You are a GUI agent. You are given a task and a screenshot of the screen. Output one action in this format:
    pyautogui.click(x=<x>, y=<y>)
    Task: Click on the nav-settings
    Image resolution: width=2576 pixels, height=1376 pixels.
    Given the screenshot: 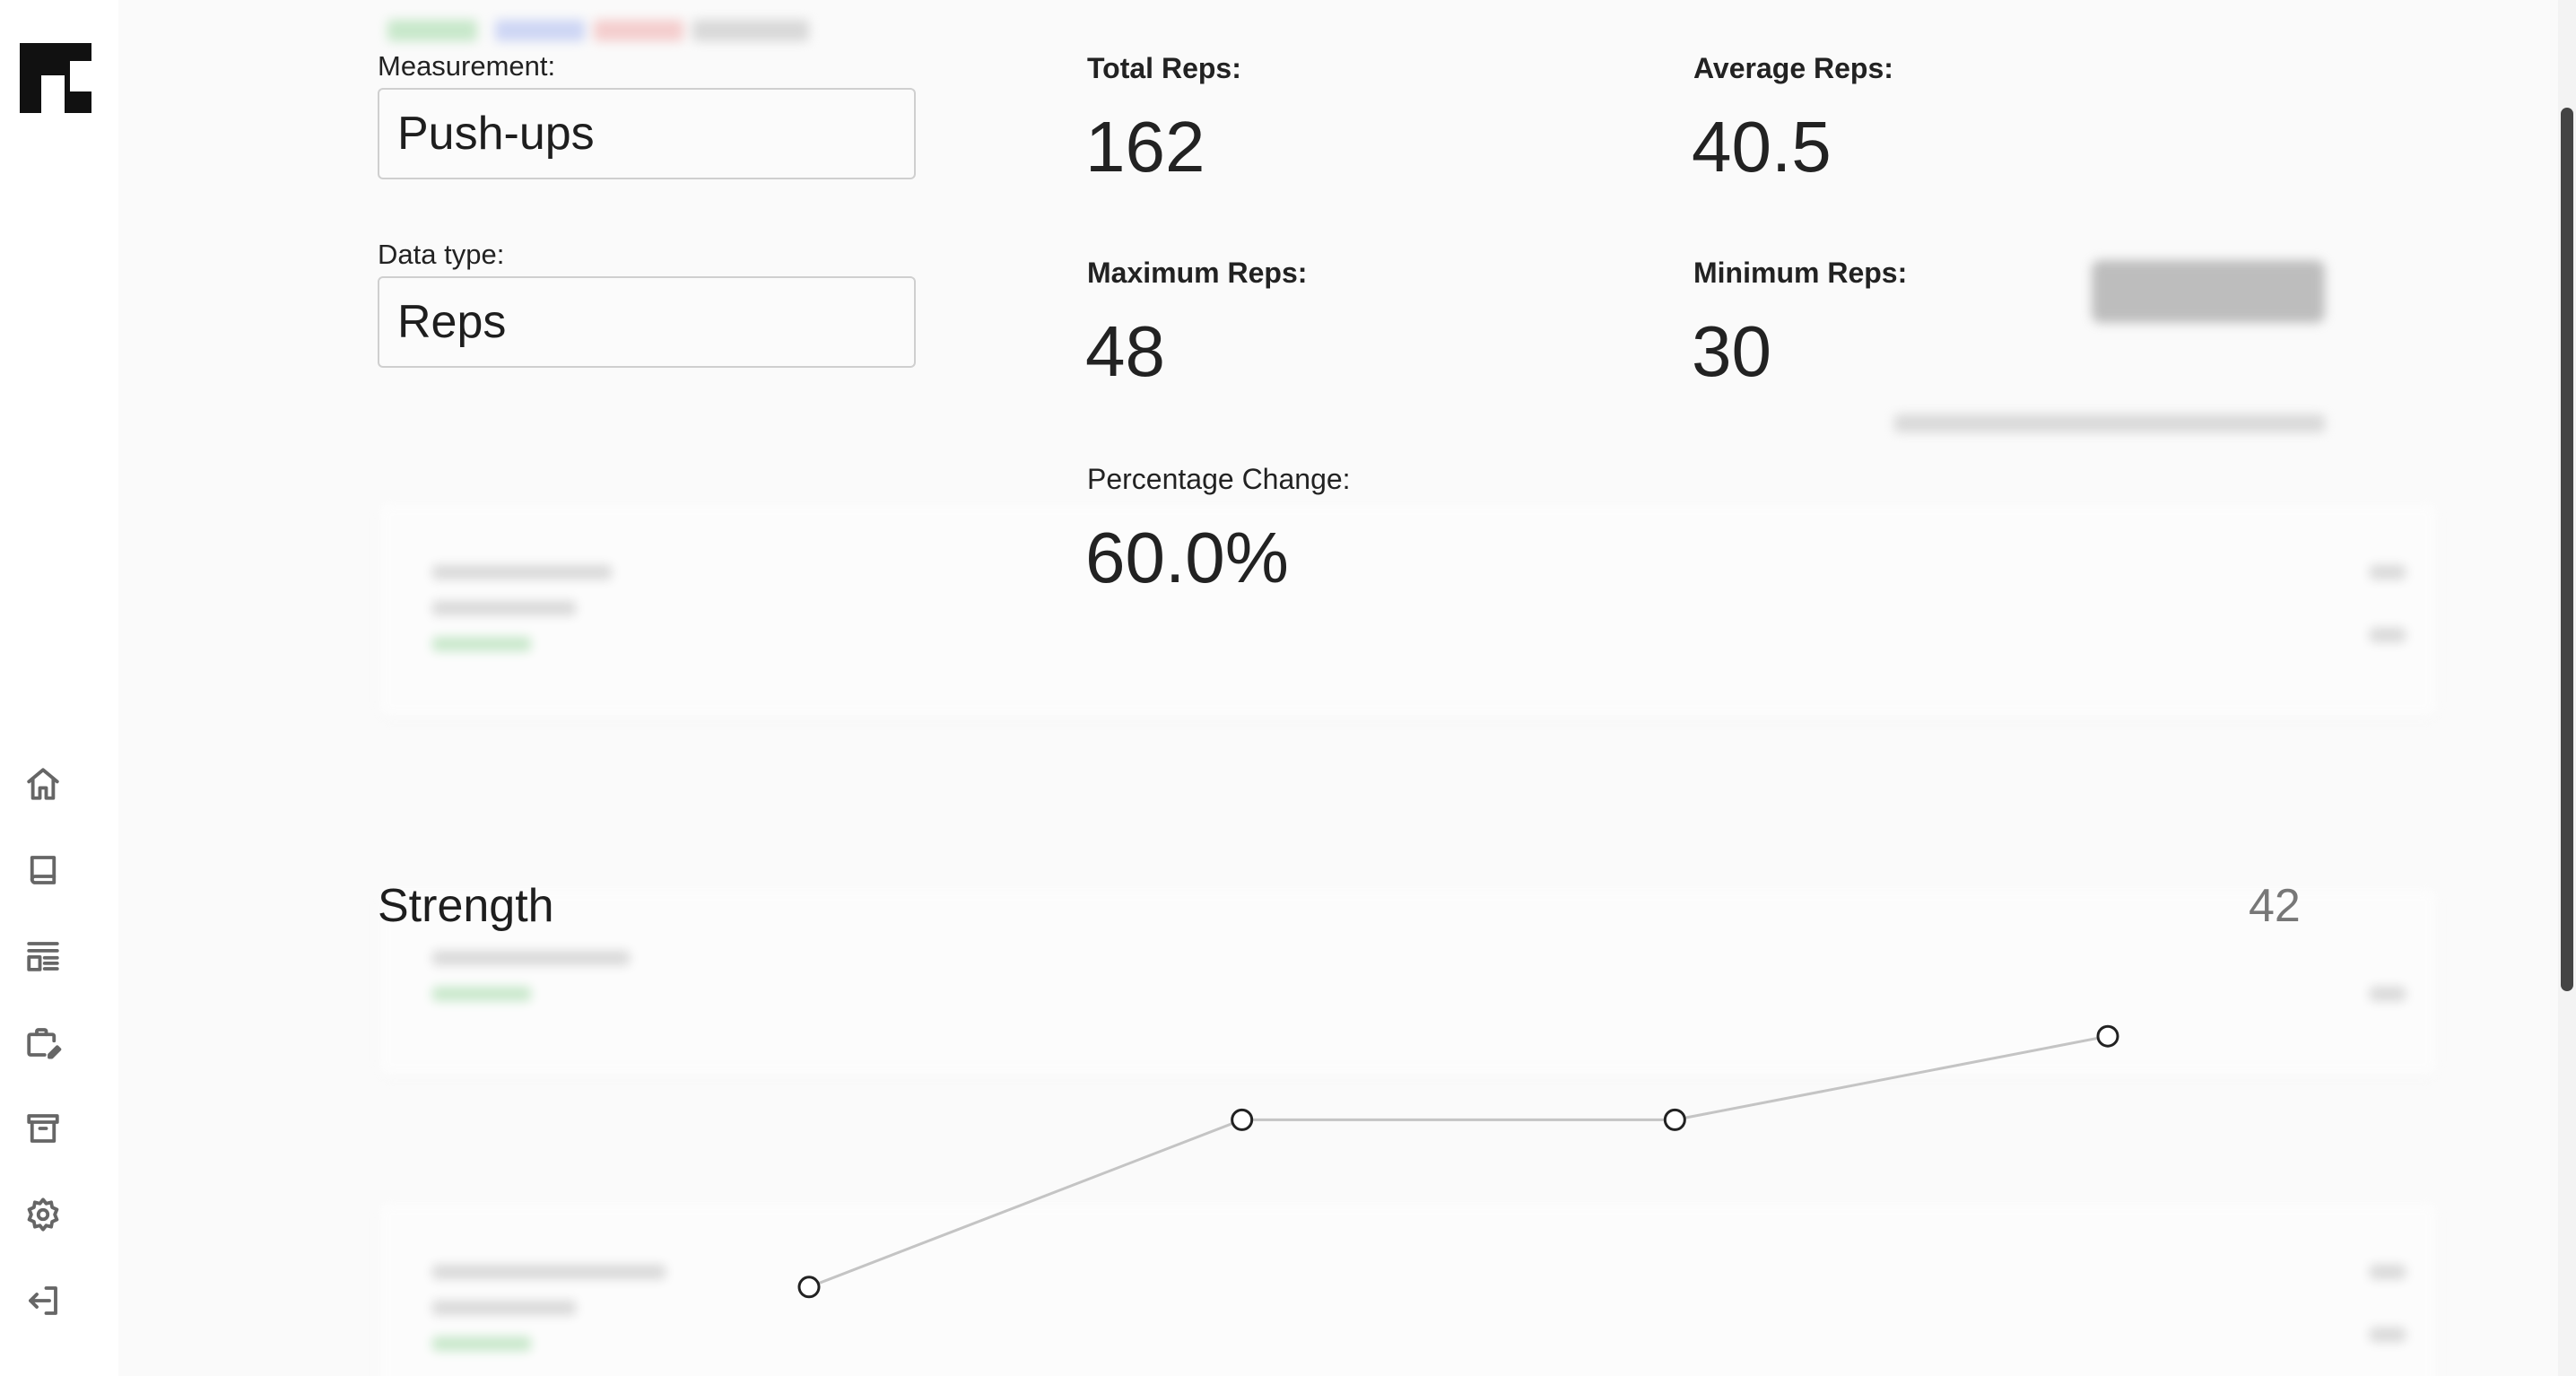 What is the action you would take?
    pyautogui.click(x=43, y=1214)
    